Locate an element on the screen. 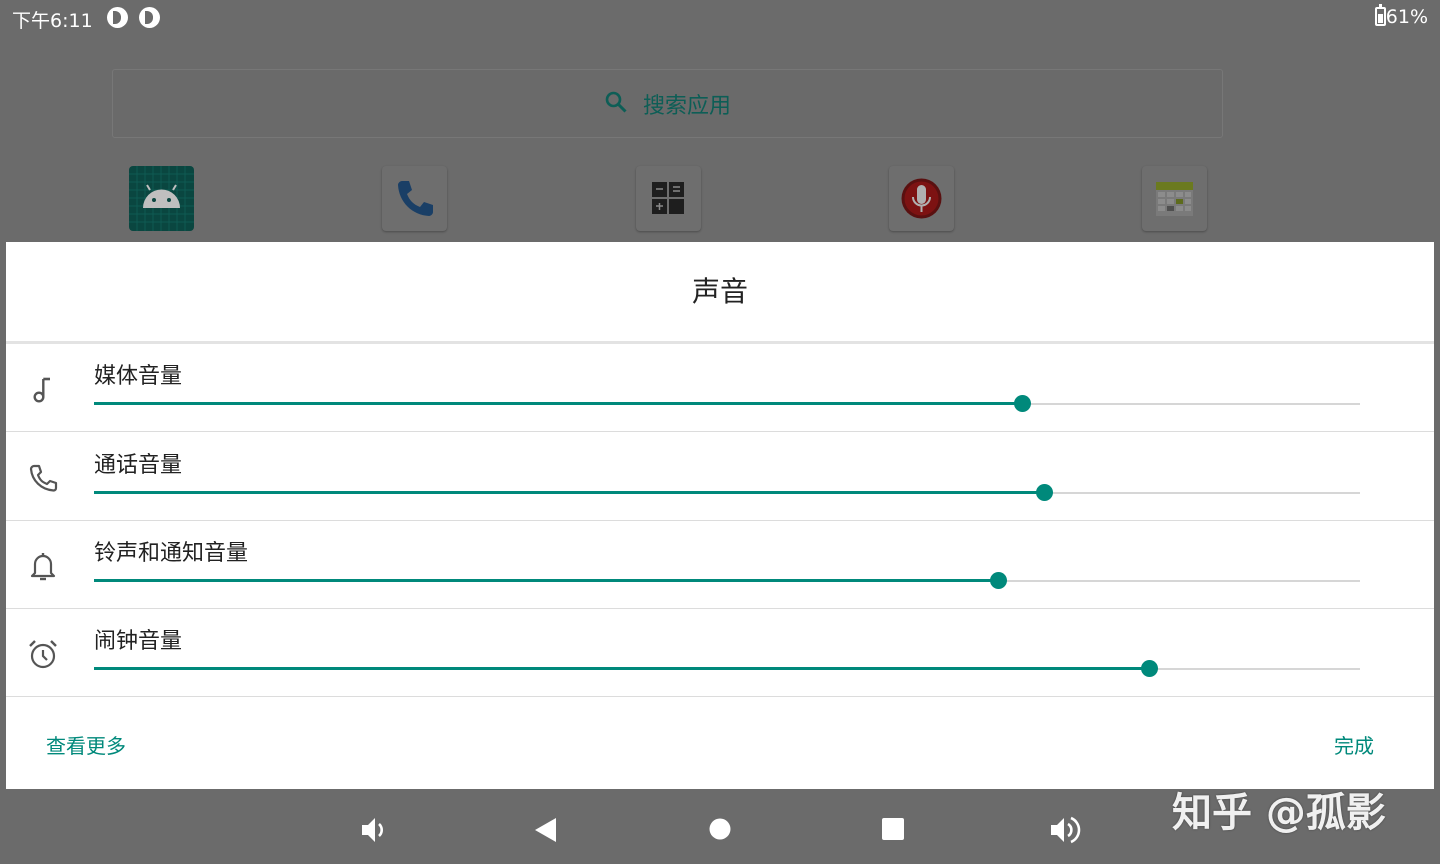 This screenshot has height=864, width=1440. volume-up-icon is located at coordinates (1066, 830).